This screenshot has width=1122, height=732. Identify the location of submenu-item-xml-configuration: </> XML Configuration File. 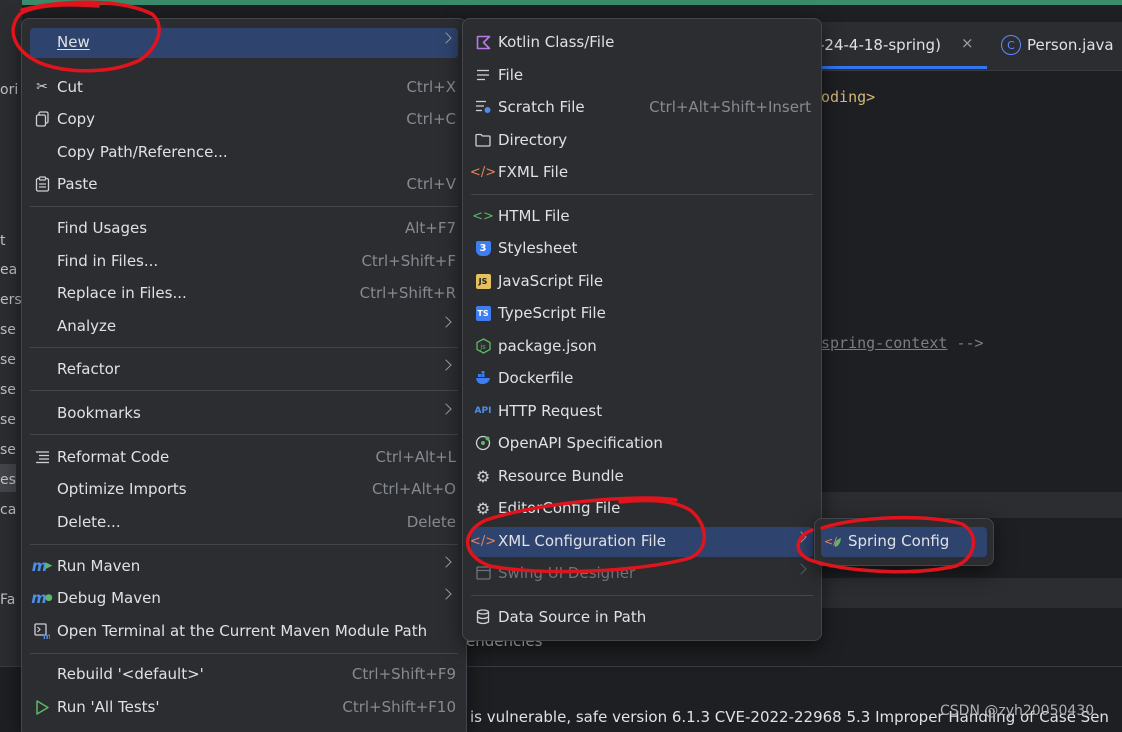
(641, 542).